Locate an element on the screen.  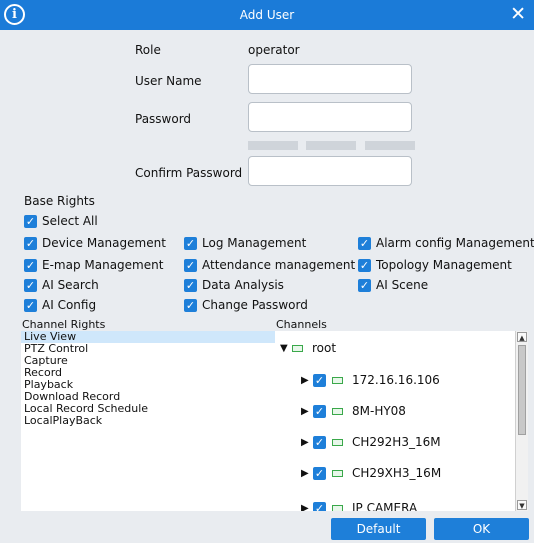
title-bar: i Add User ✕ is located at coordinates (267, 15).